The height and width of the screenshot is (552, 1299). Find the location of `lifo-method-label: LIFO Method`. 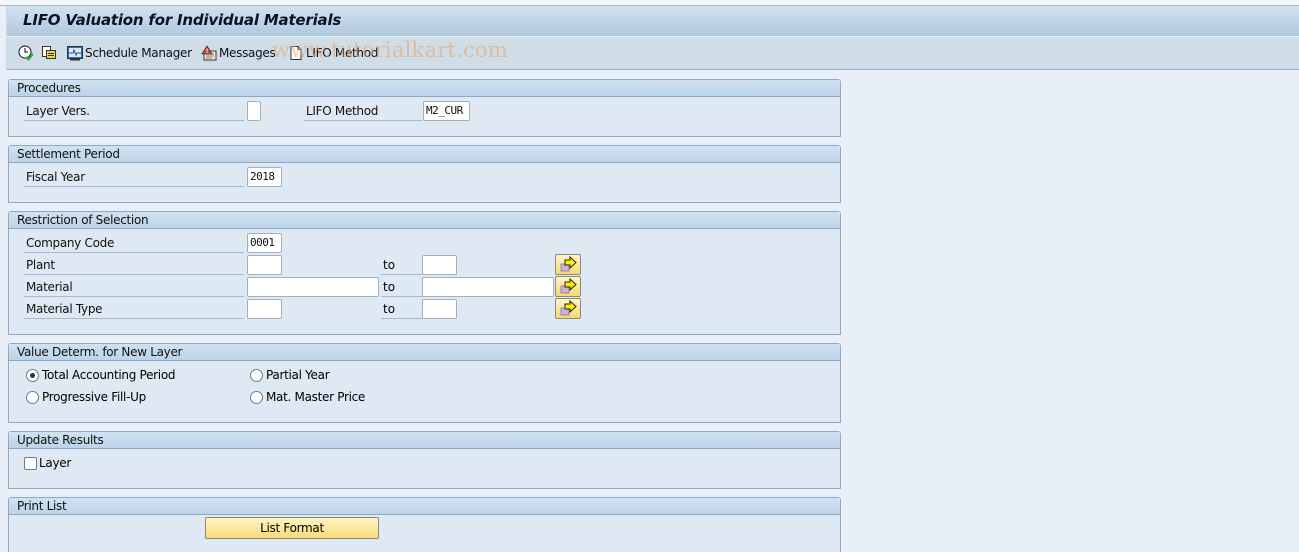

lifo-method-label: LIFO Method is located at coordinates (342, 53).